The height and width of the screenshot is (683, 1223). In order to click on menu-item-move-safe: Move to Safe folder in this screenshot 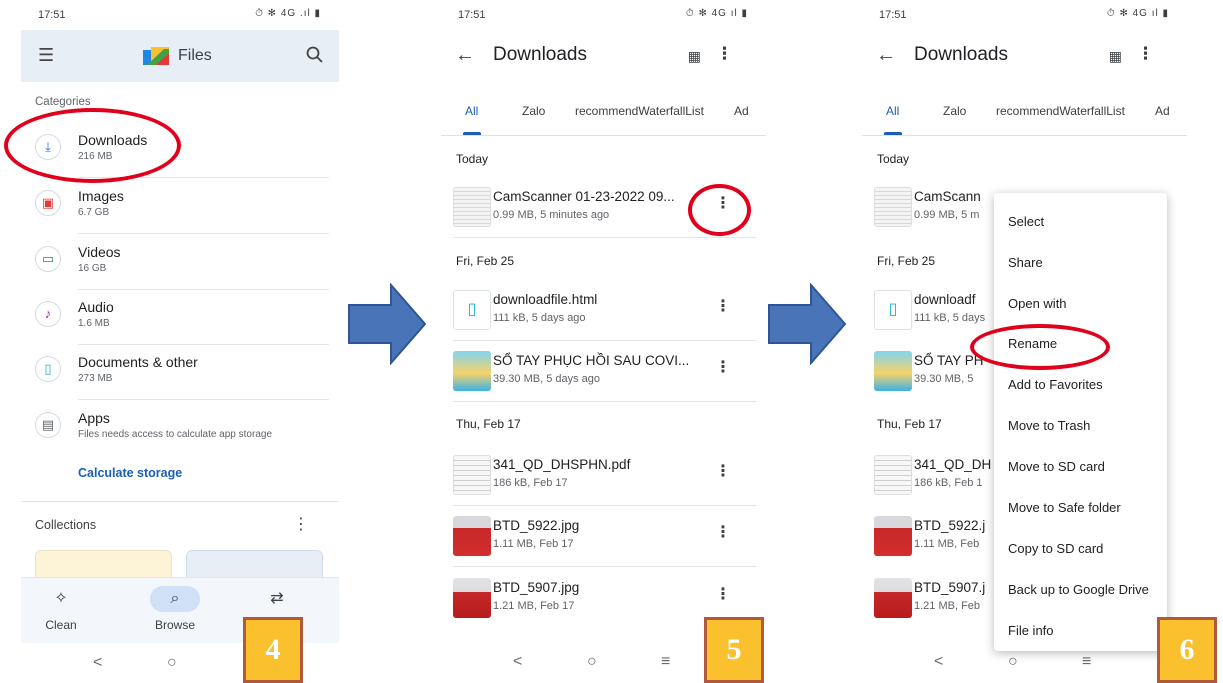, I will do `click(1064, 507)`.